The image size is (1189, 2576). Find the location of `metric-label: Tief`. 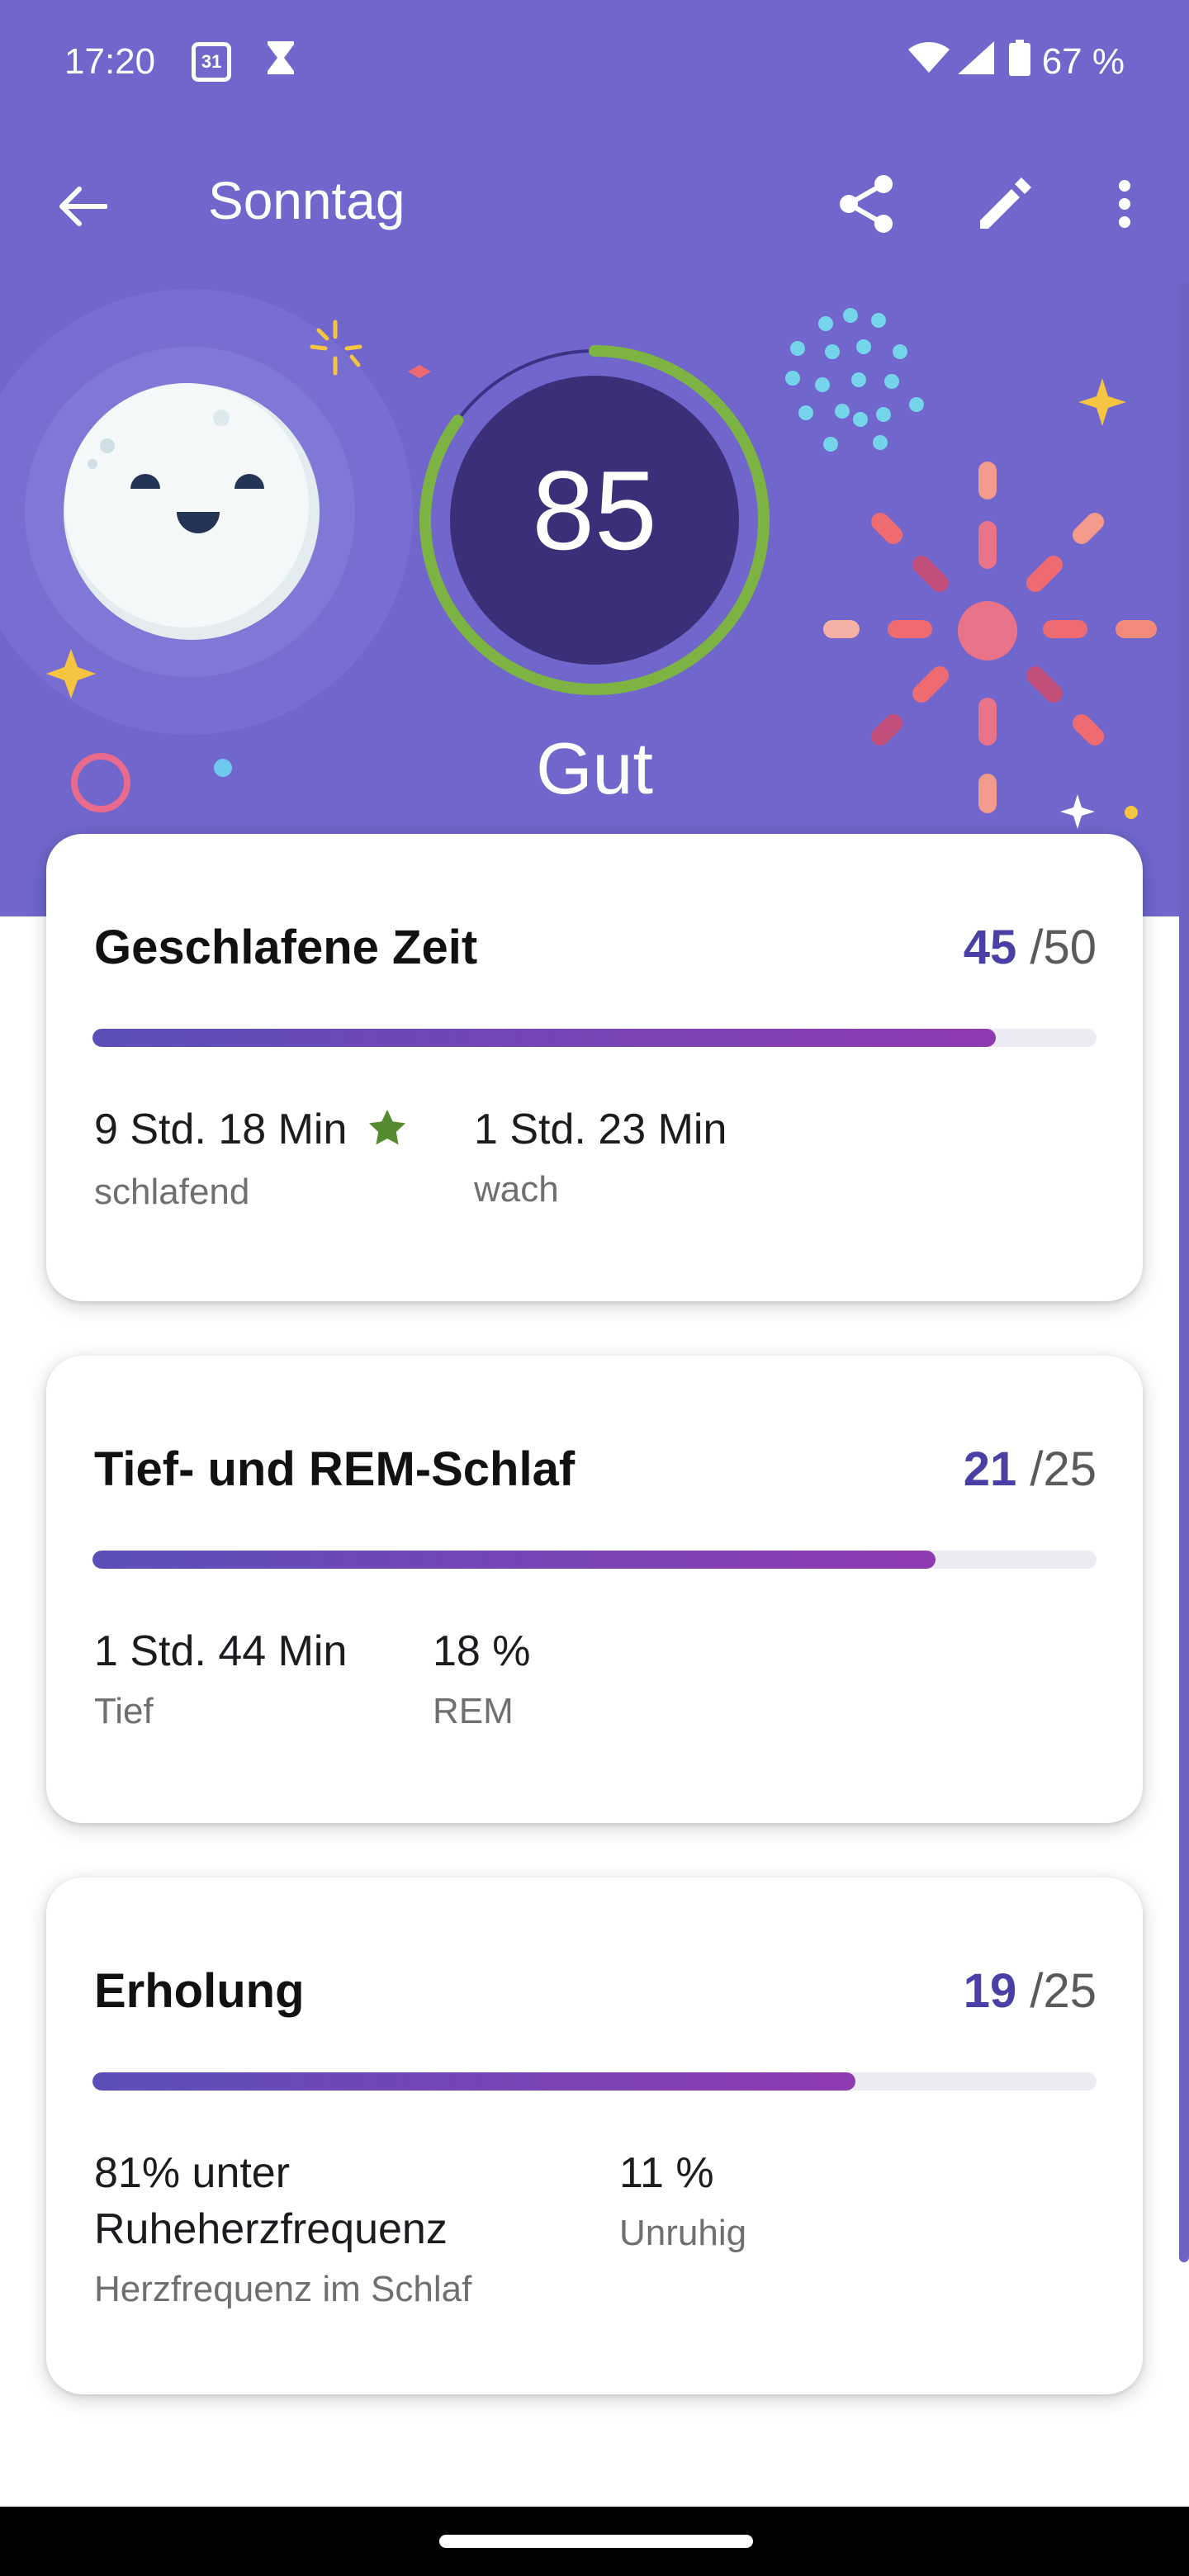

metric-label: Tief is located at coordinates (124, 1711).